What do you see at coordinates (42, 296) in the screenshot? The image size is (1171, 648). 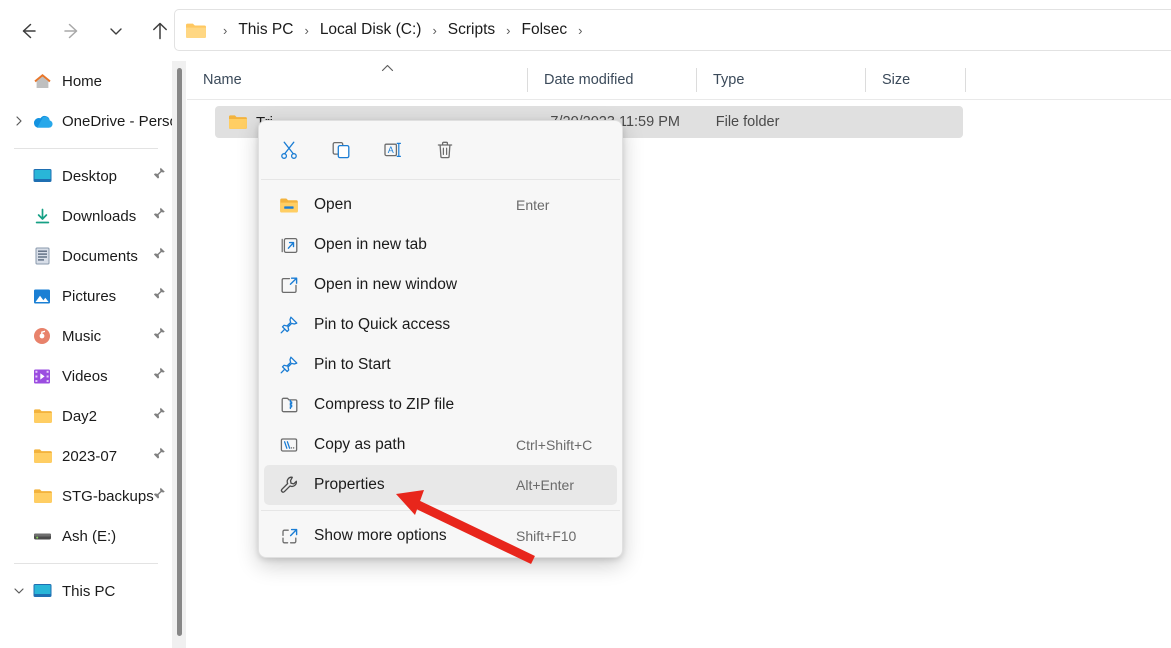 I see `pictures-icon` at bounding box center [42, 296].